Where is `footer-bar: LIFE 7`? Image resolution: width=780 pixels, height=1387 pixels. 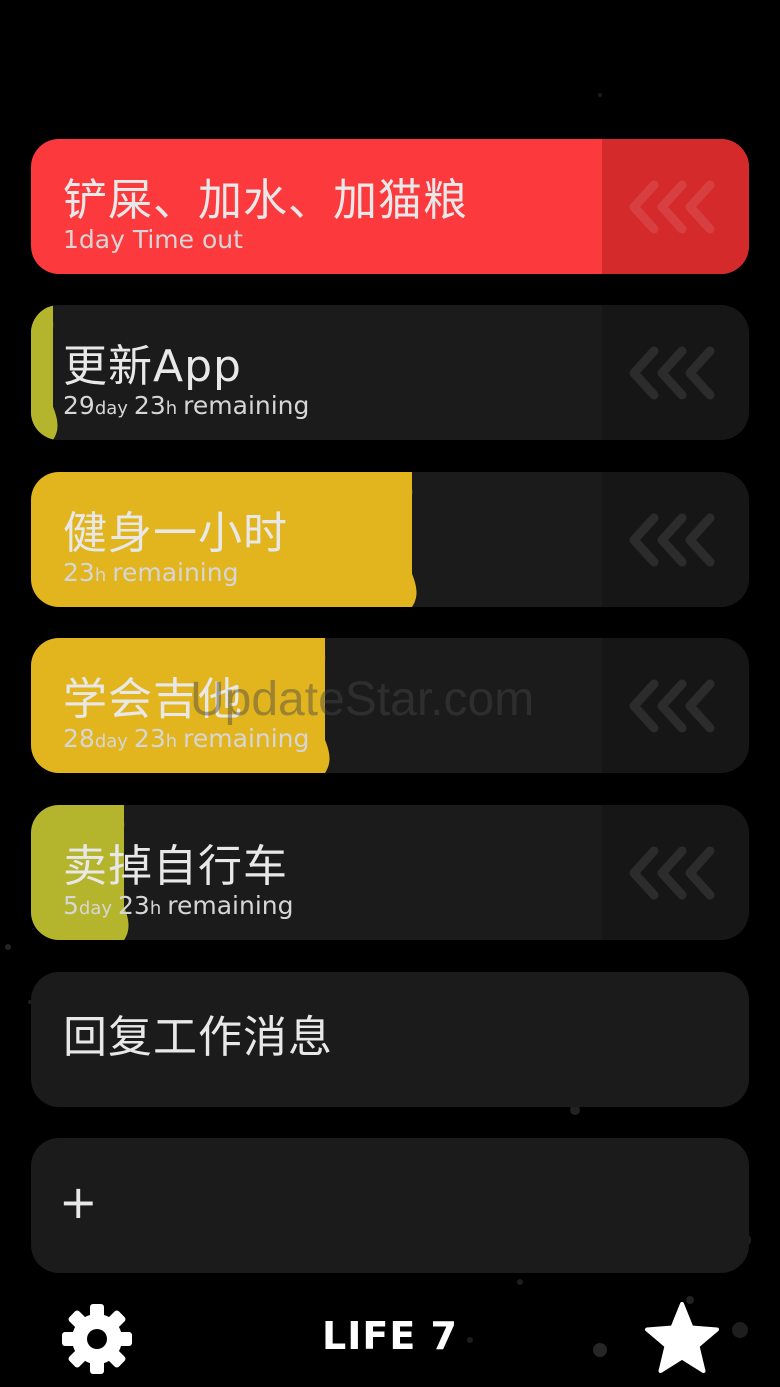 footer-bar: LIFE 7 is located at coordinates (390, 1338).